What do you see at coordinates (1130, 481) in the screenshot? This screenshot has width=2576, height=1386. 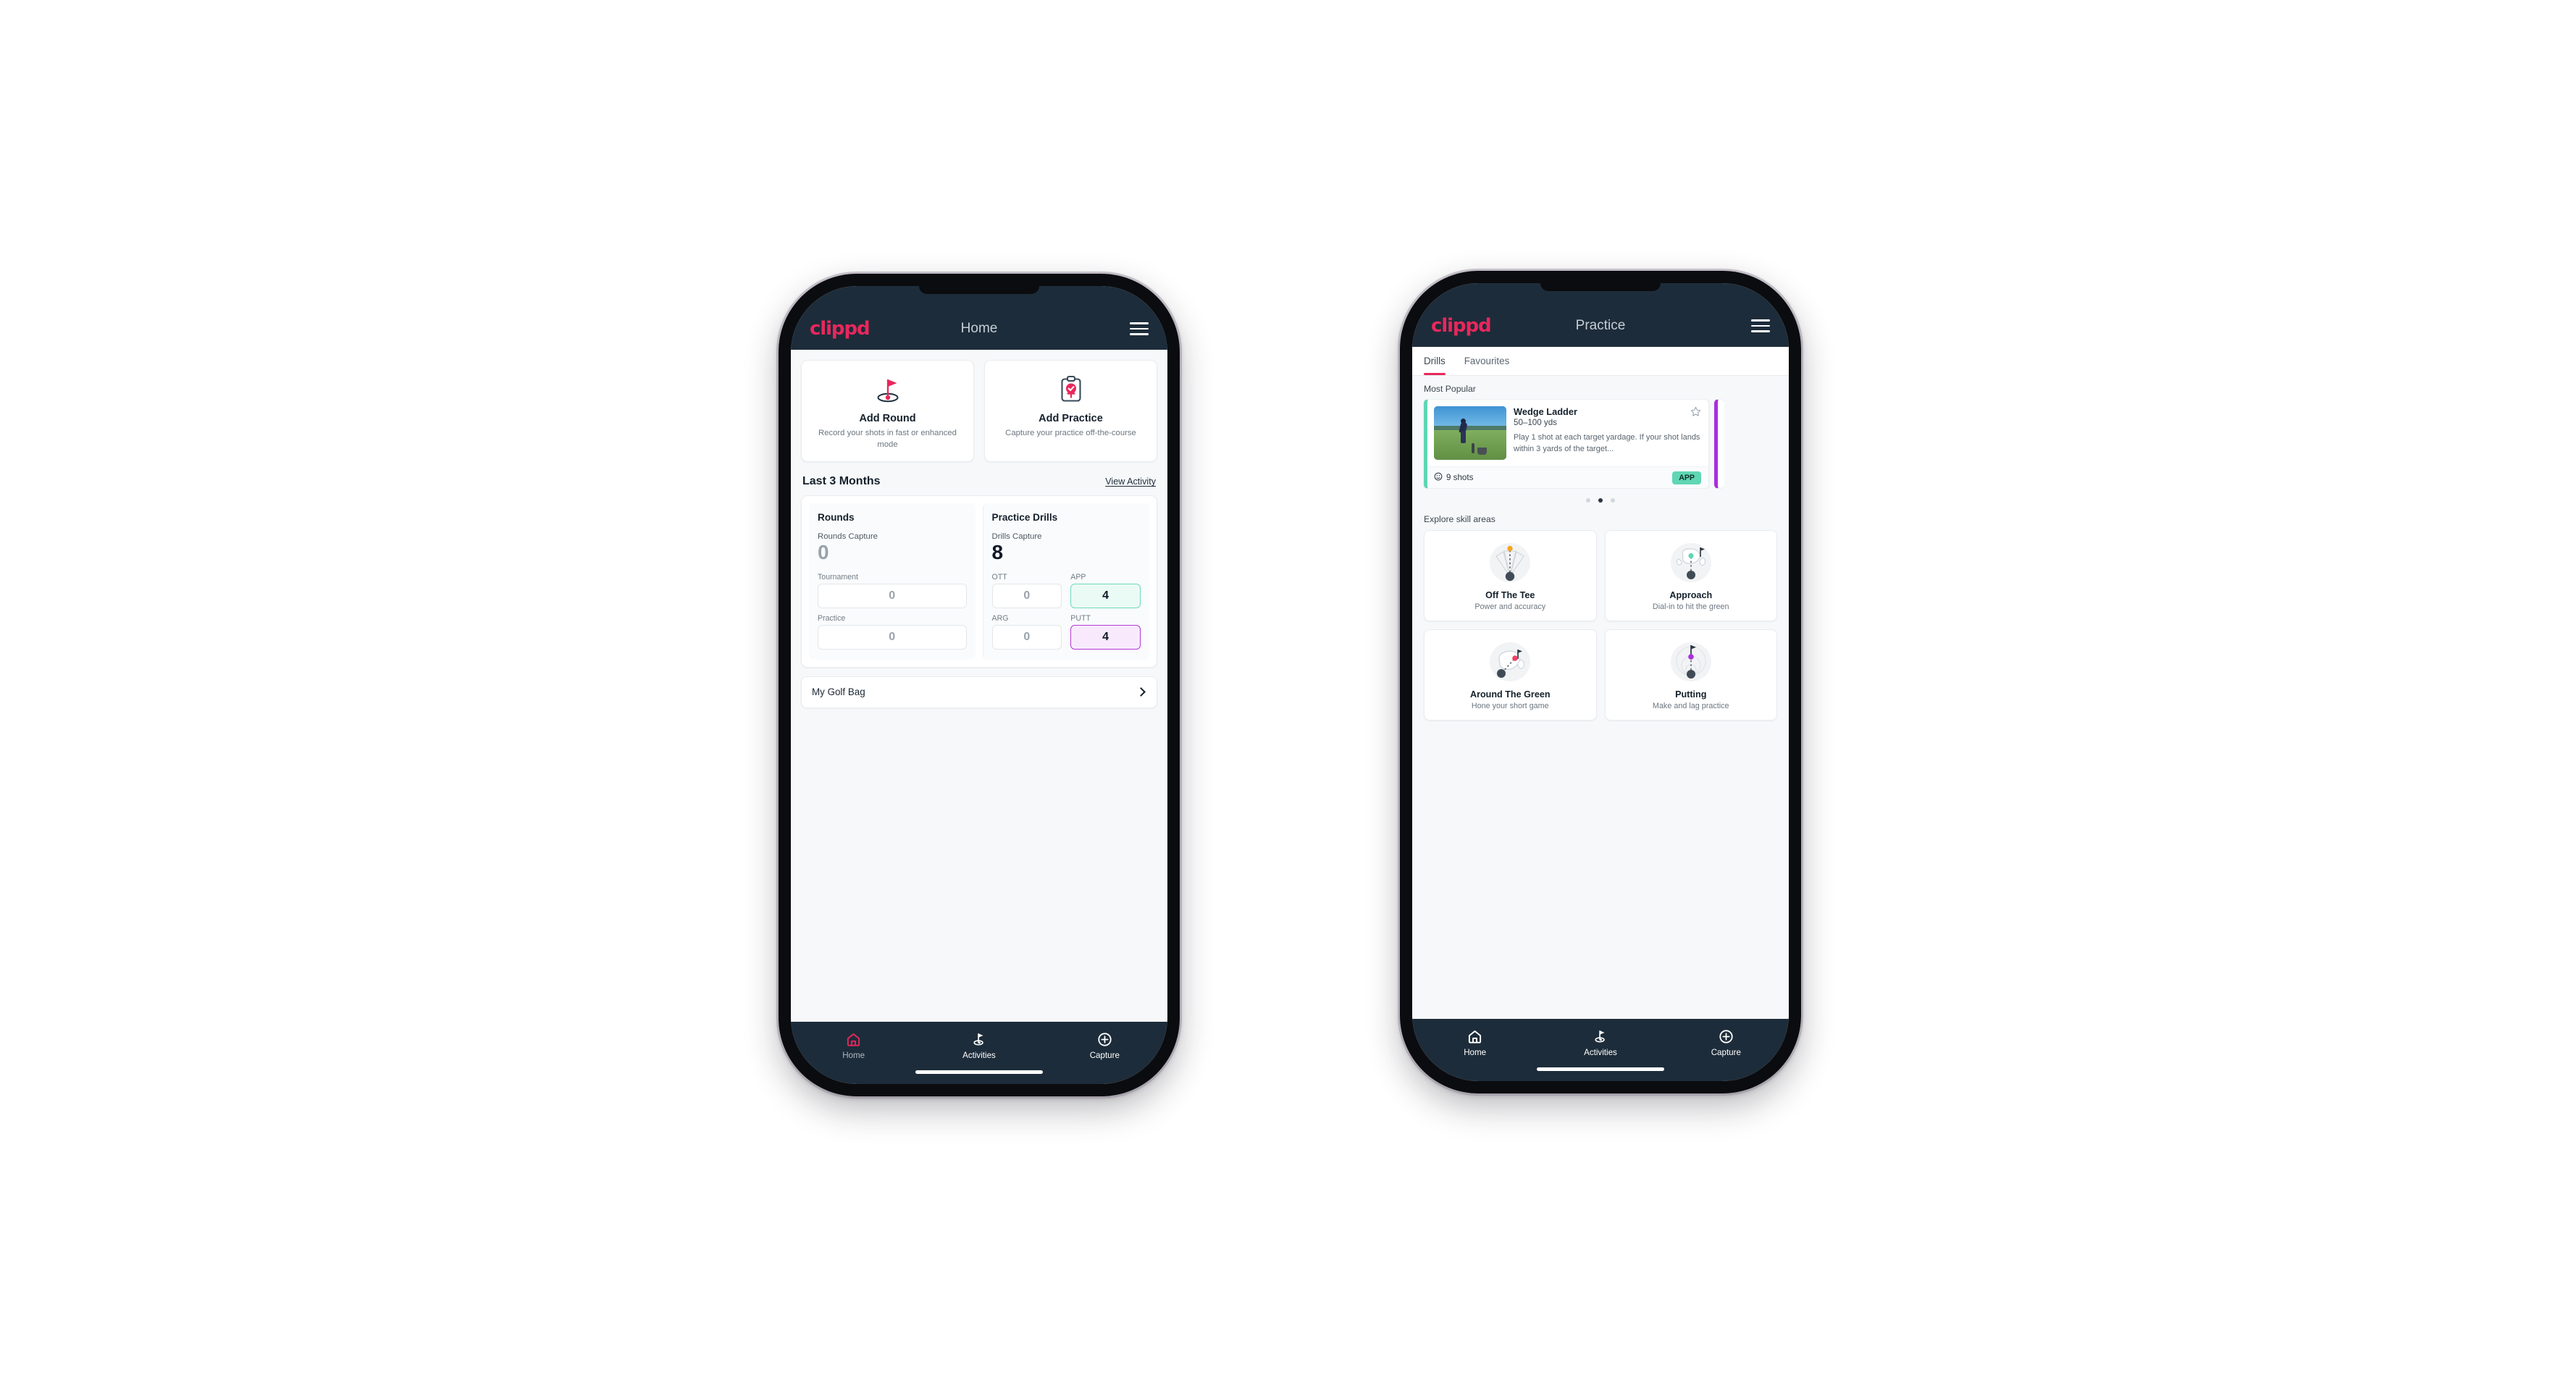 I see `view-activity-link: View Activity` at bounding box center [1130, 481].